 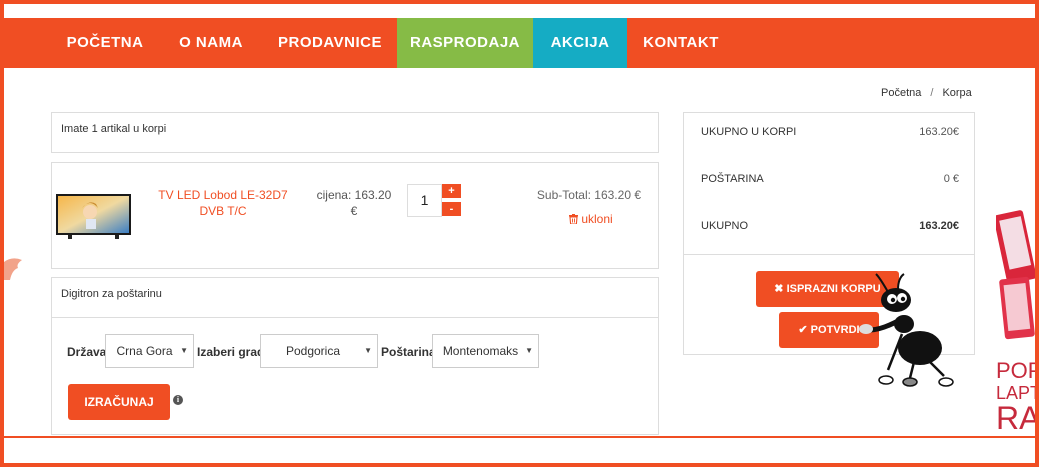 I want to click on summary-label: UKUPNO U KORPI, so click(x=749, y=132).